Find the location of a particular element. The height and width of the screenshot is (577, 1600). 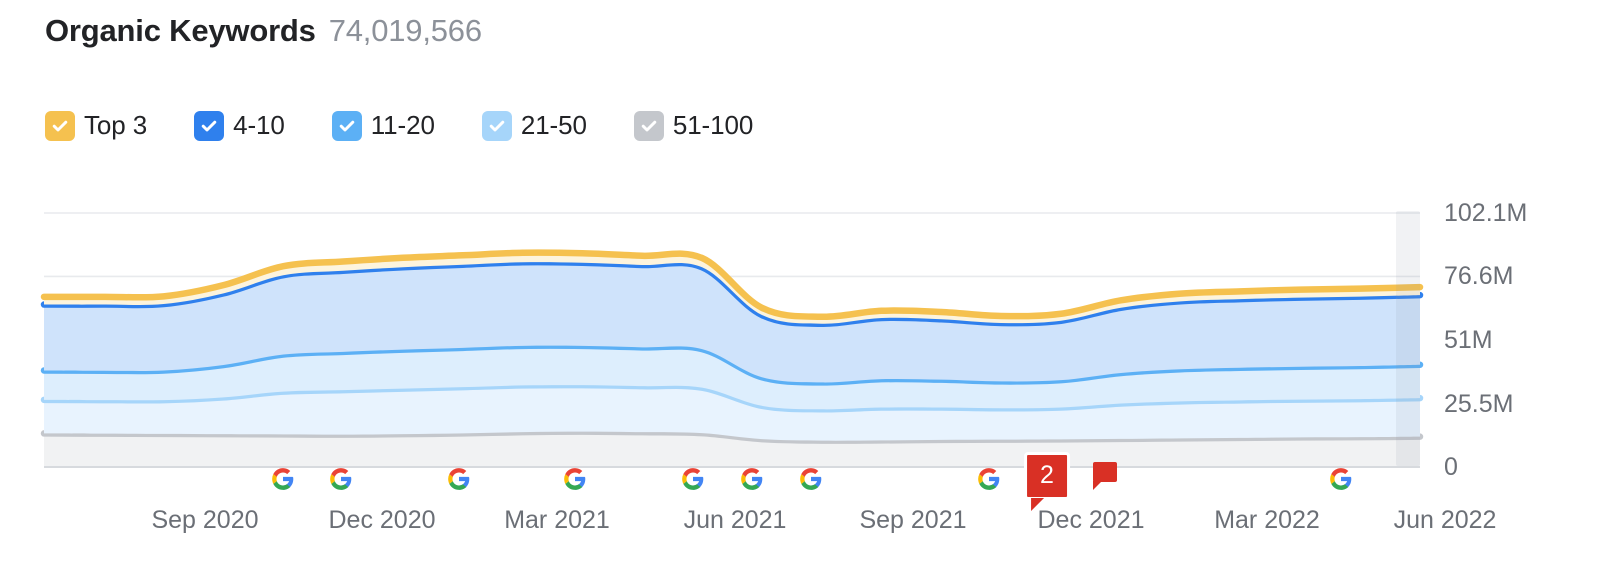

note-flag-body is located at coordinates (1105, 472).